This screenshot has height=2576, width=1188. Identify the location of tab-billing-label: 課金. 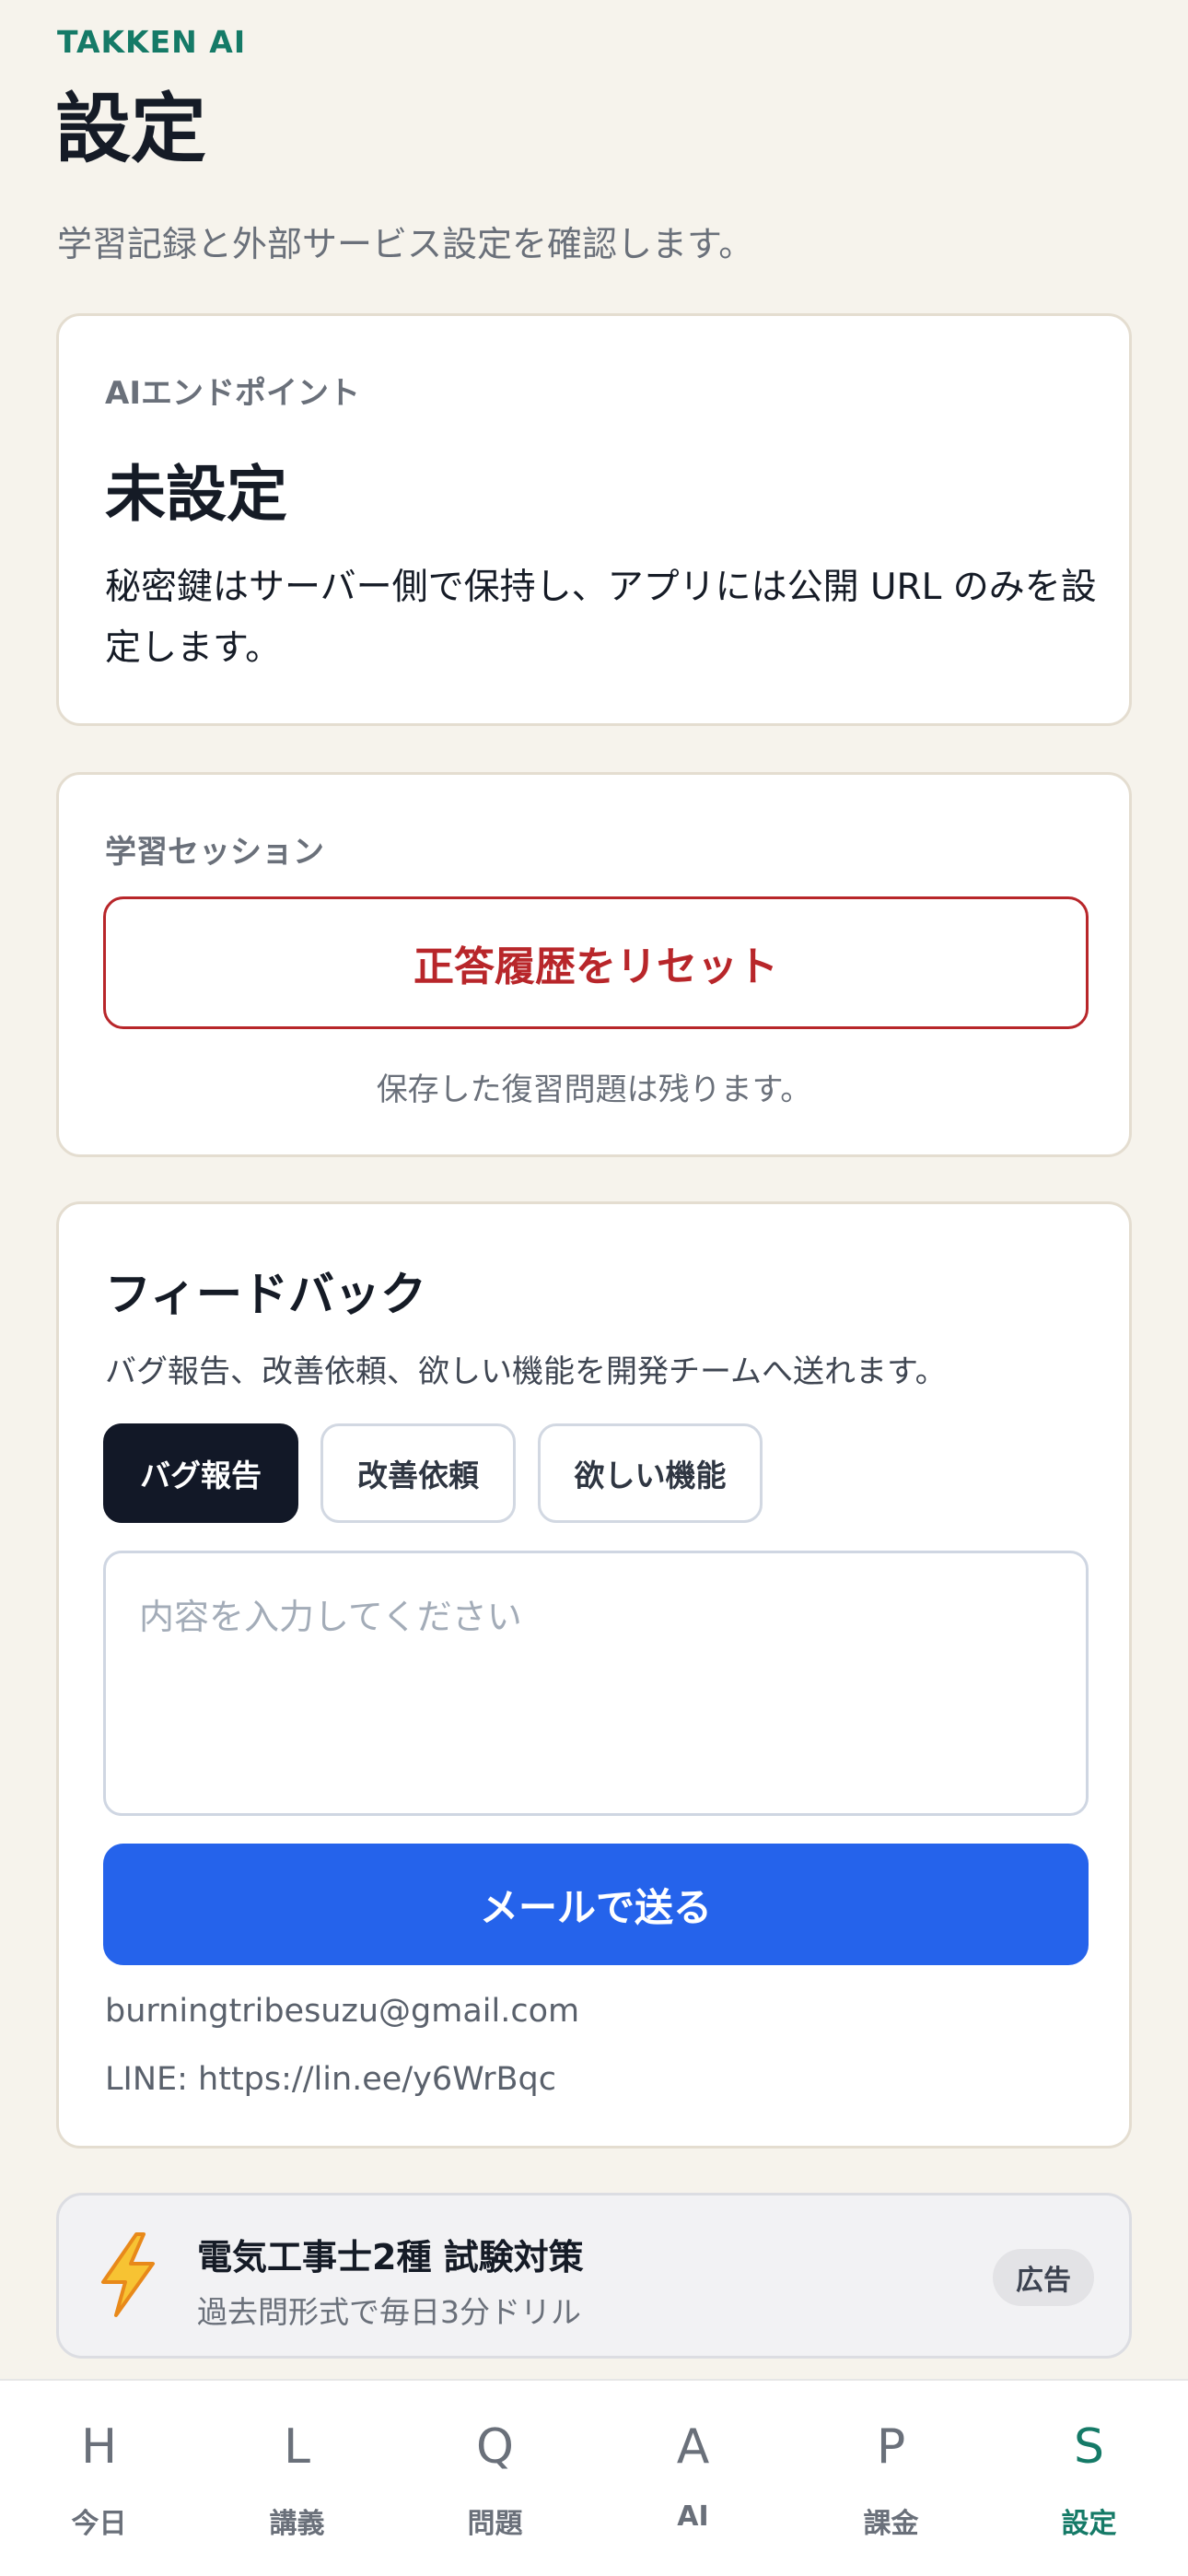
(891, 2524).